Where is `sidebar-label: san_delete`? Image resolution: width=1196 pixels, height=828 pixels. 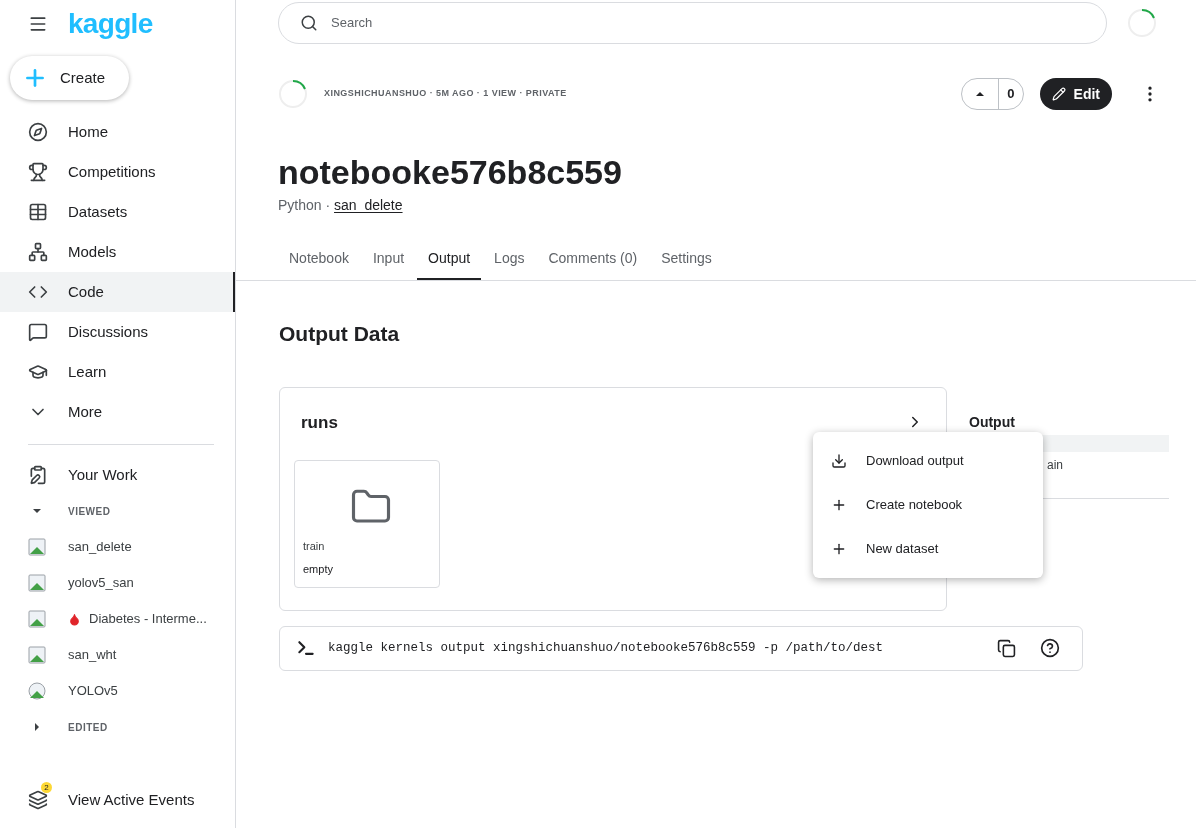
sidebar-label: san_delete is located at coordinates (100, 547).